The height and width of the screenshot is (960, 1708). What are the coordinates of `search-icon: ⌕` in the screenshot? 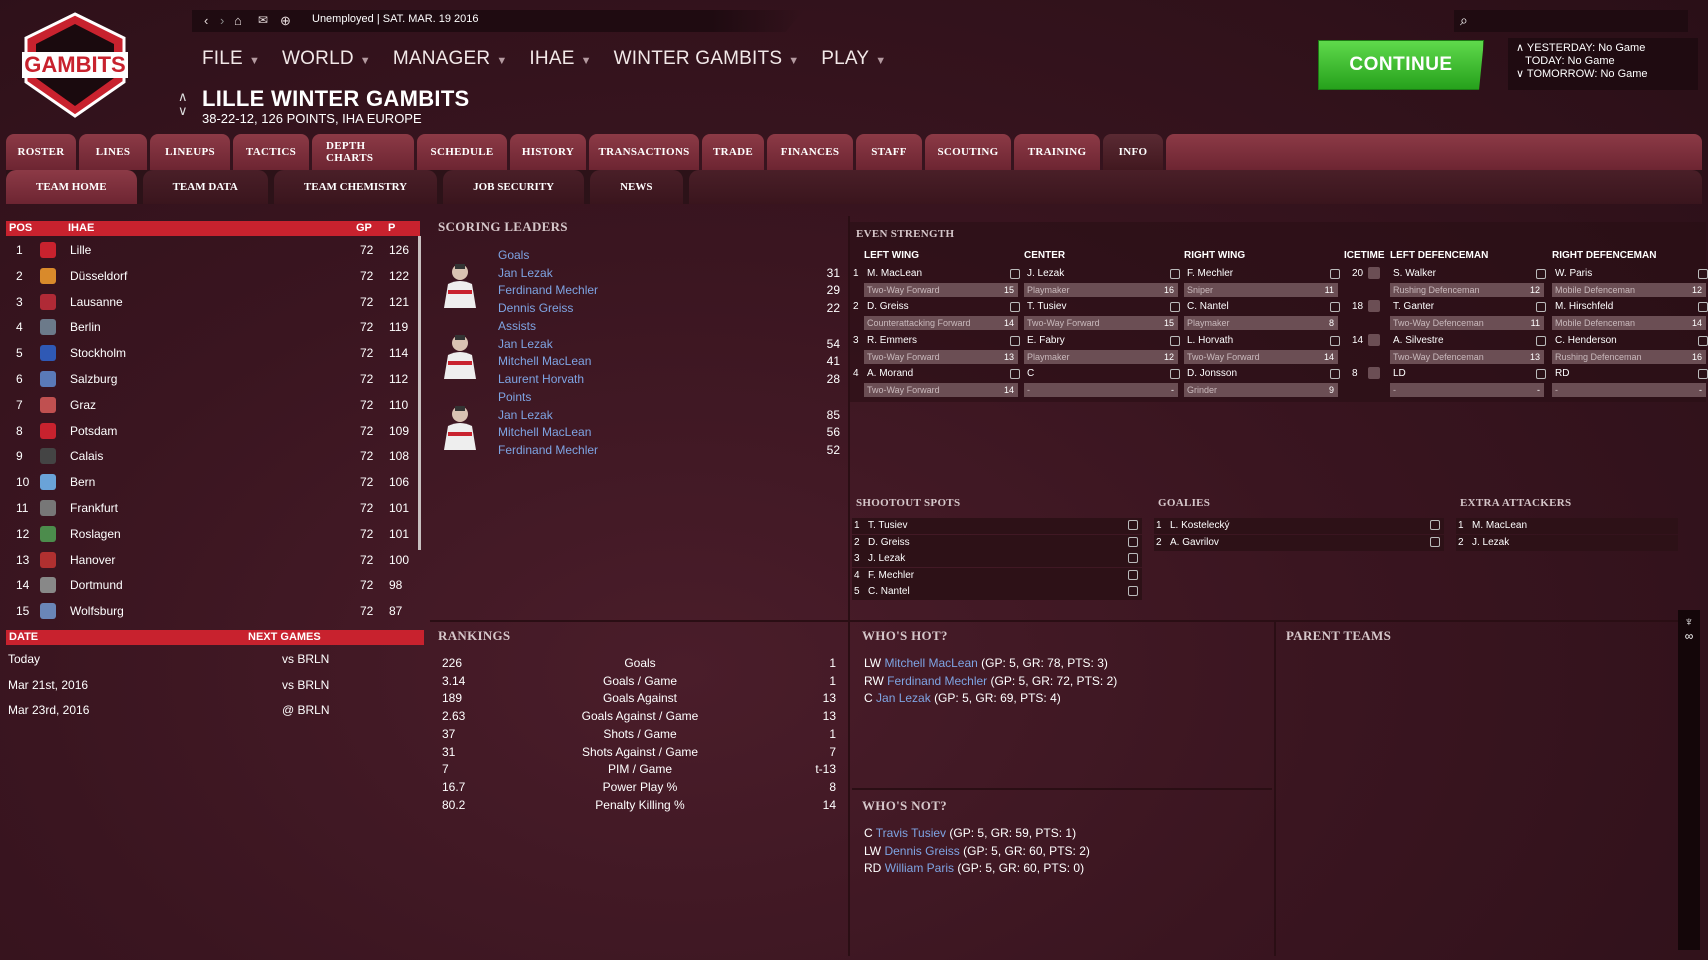 It's located at (1464, 20).